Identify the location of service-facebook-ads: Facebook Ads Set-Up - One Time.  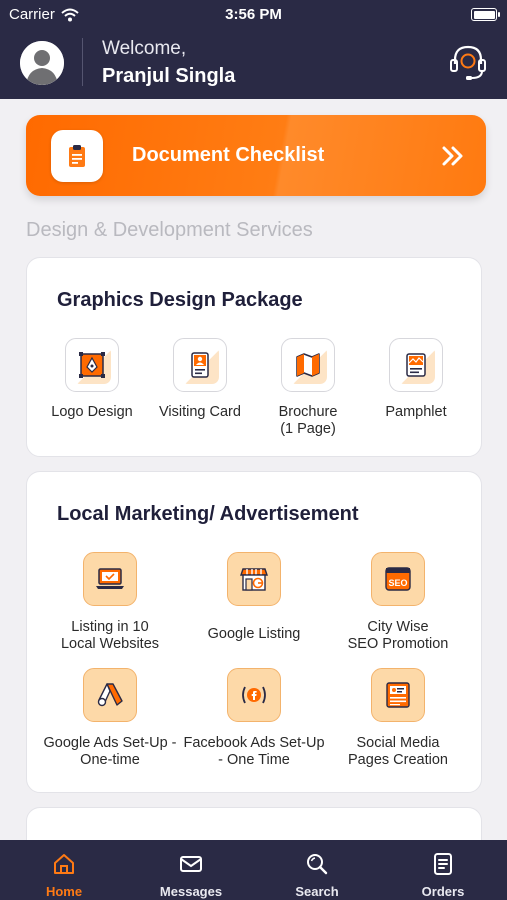
(254, 718).